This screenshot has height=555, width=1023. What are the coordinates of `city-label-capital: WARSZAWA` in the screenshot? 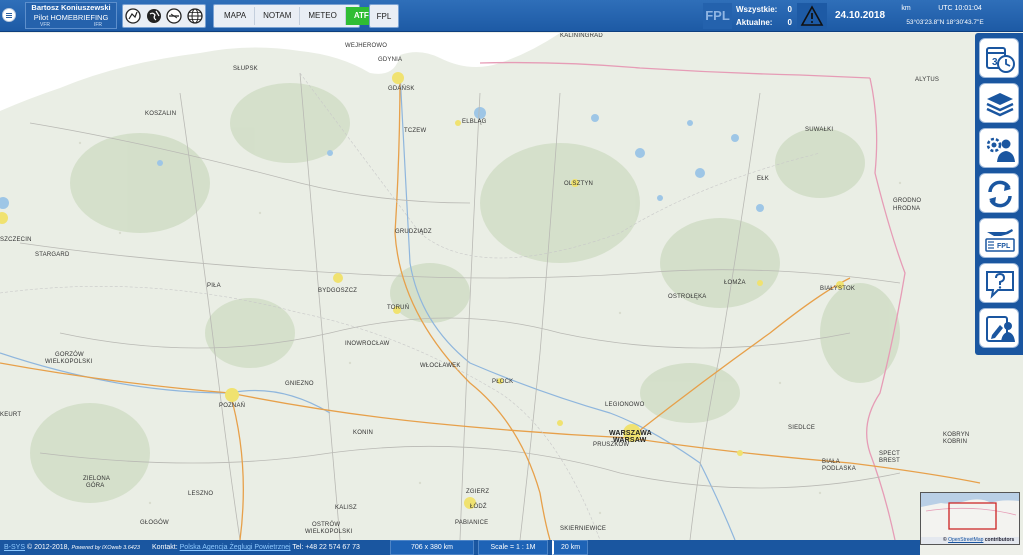 It's located at (630, 433).